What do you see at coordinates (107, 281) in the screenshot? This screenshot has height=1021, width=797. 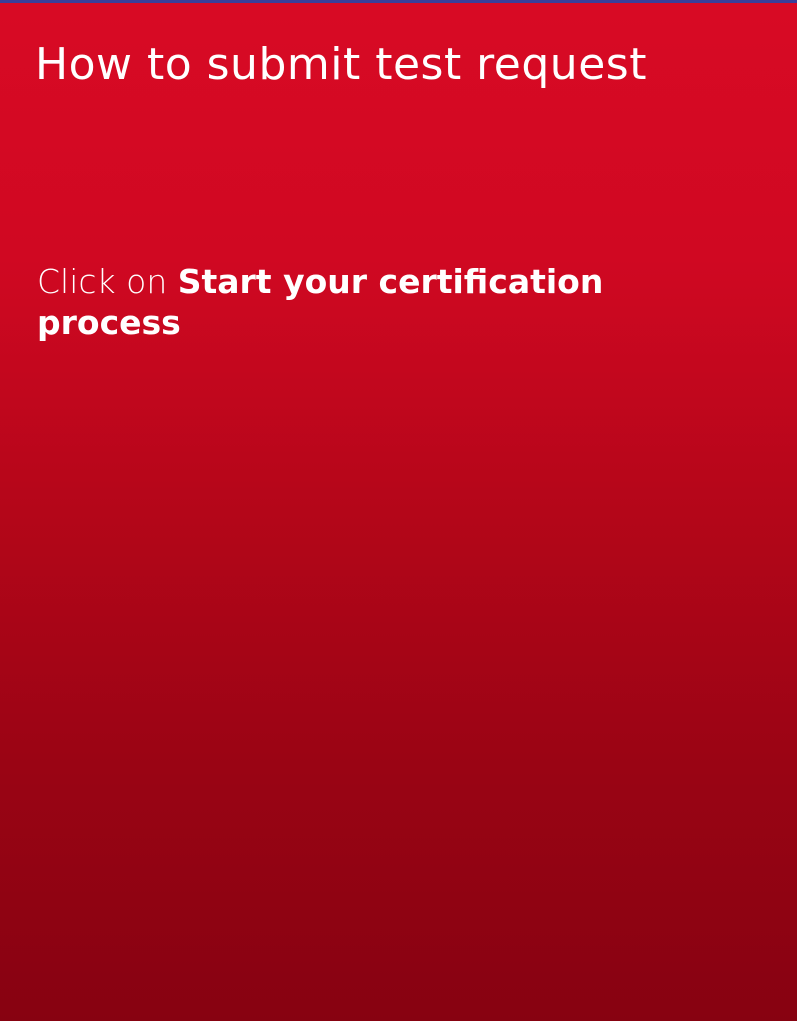 I see `instruction-prefix: Click on` at bounding box center [107, 281].